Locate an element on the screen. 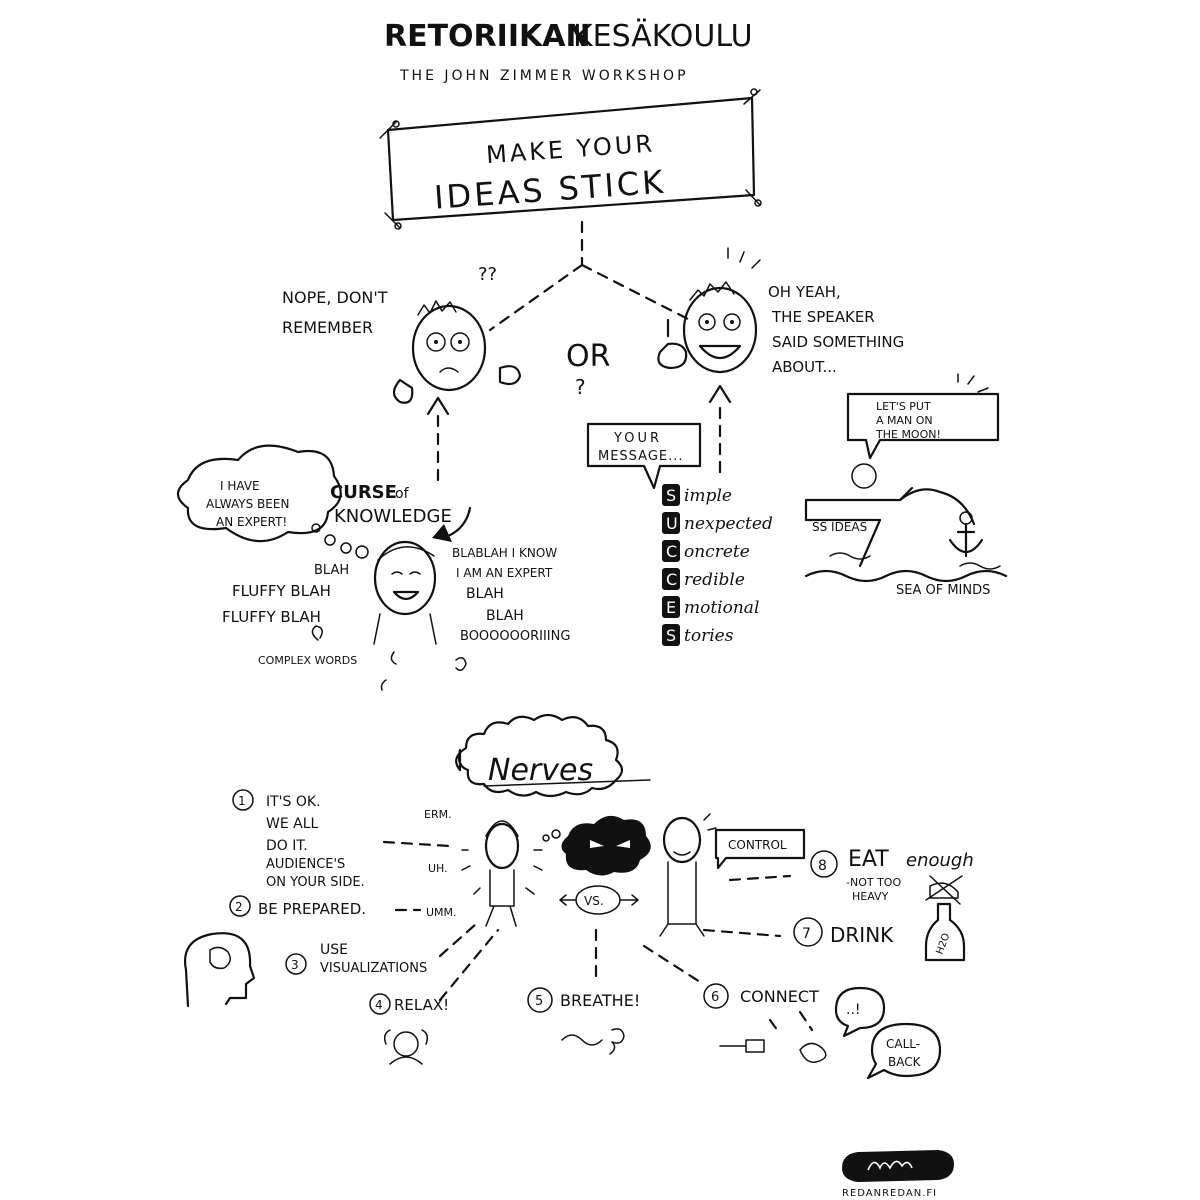 The image size is (1200, 1200). filler-erm: ERM. is located at coordinates (438, 814).